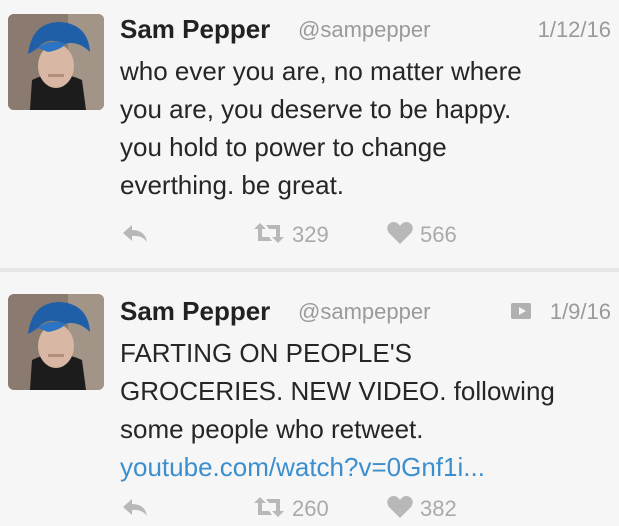  I want to click on video-icon, so click(522, 311).